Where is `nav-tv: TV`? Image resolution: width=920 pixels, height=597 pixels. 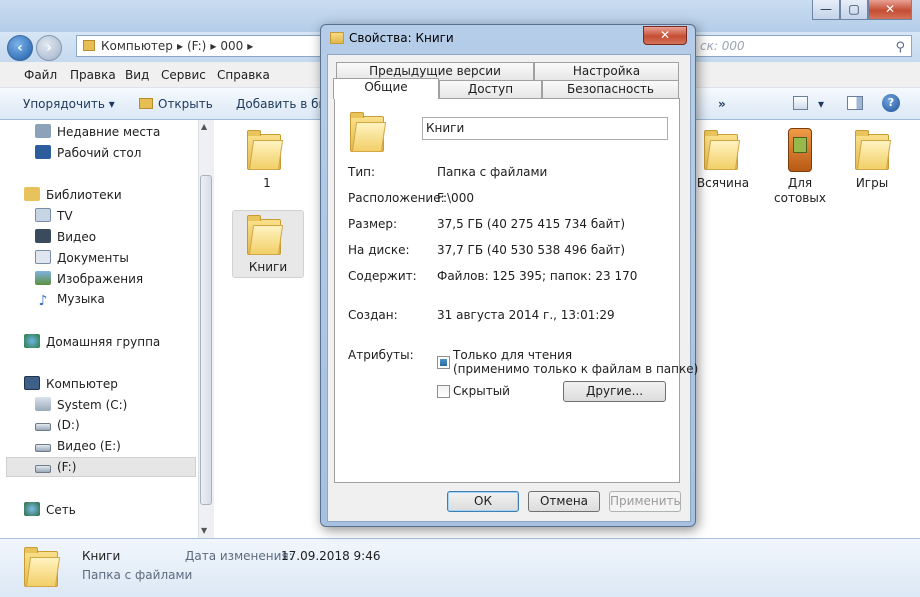
nav-tv: TV is located at coordinates (54, 215).